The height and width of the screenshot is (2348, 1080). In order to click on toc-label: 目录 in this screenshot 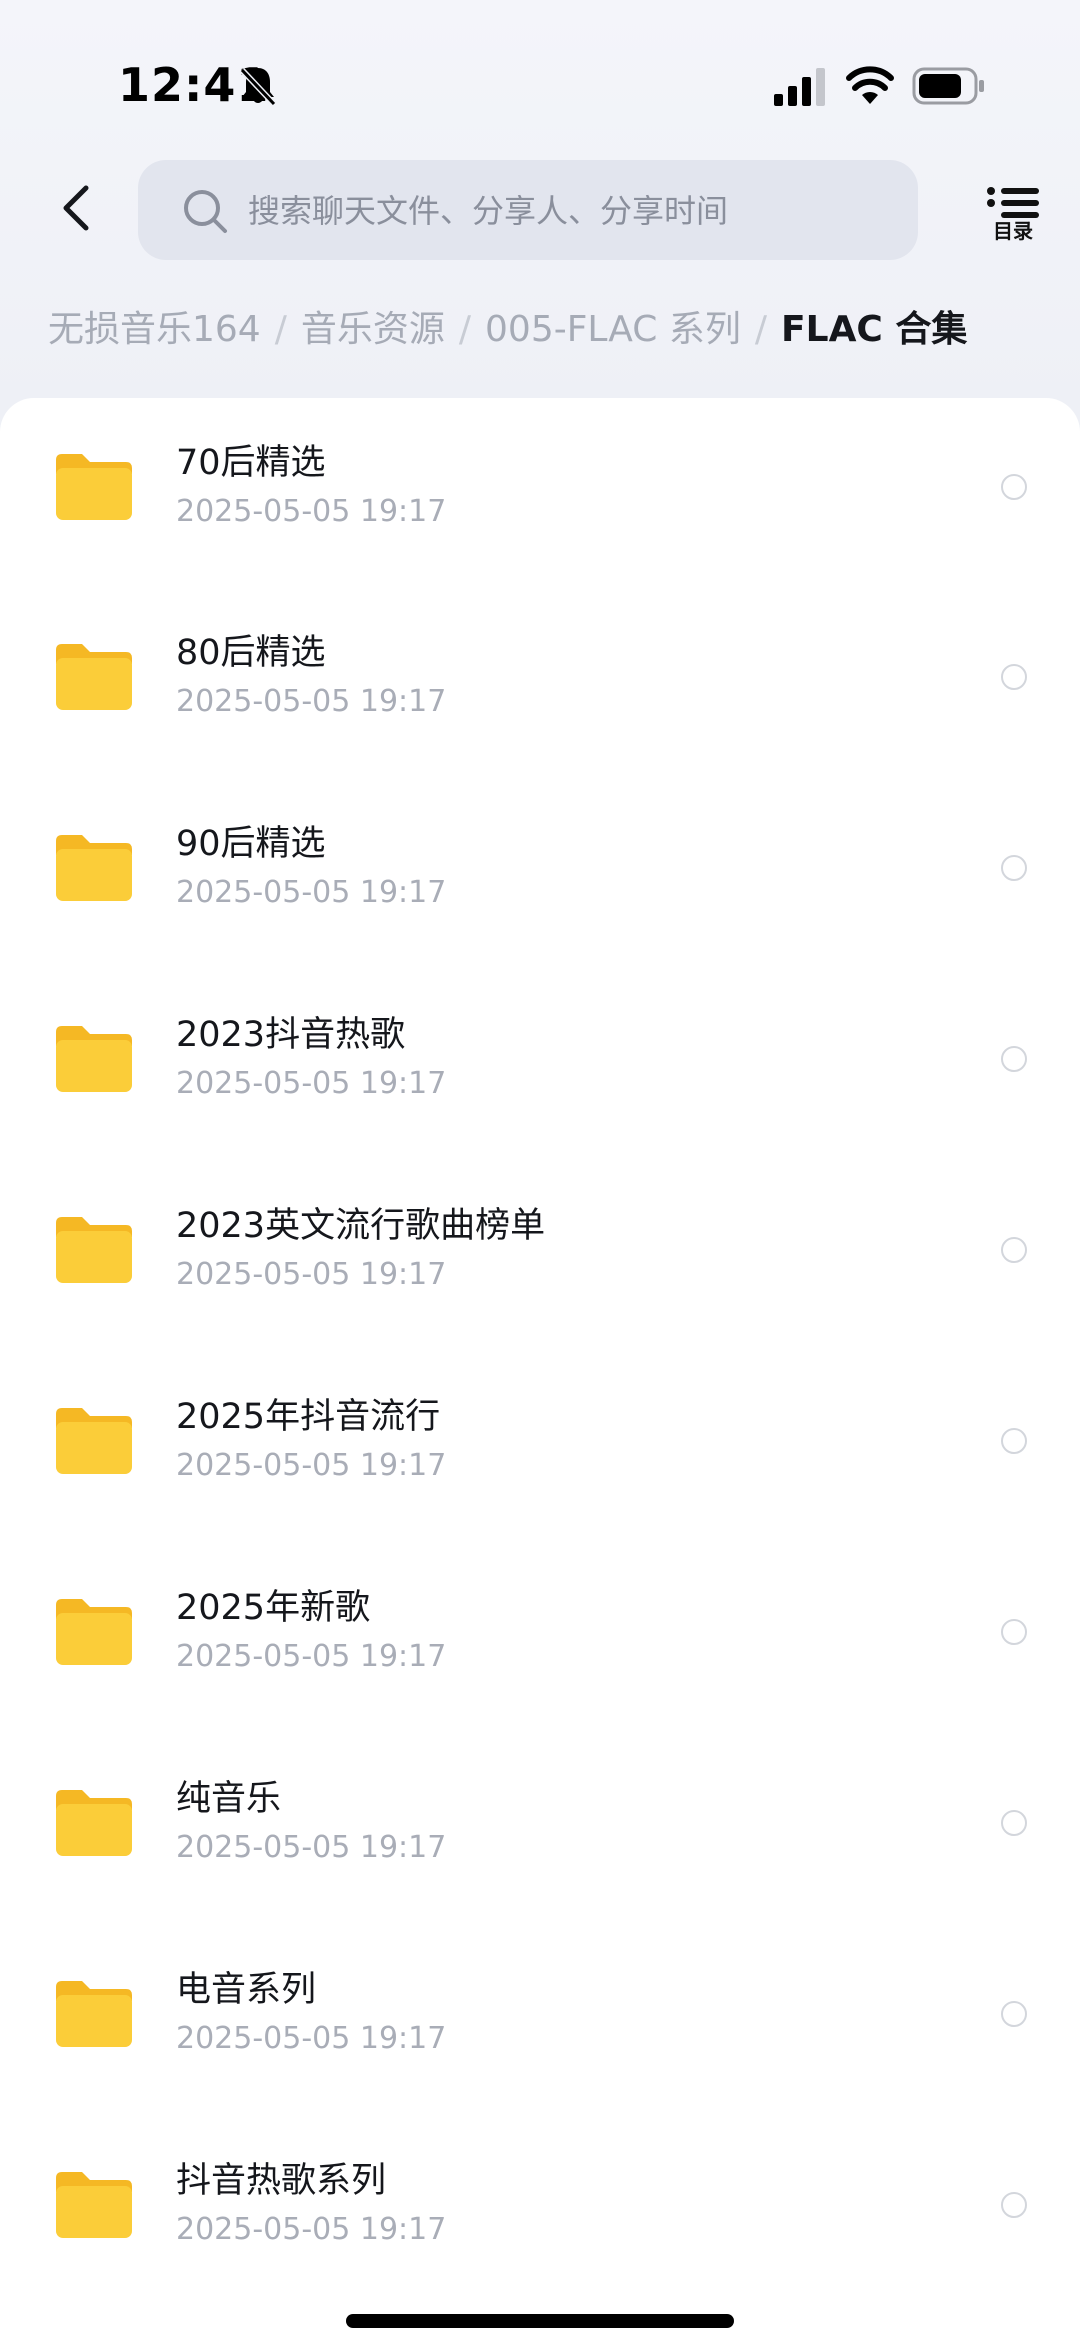, I will do `click(1013, 231)`.